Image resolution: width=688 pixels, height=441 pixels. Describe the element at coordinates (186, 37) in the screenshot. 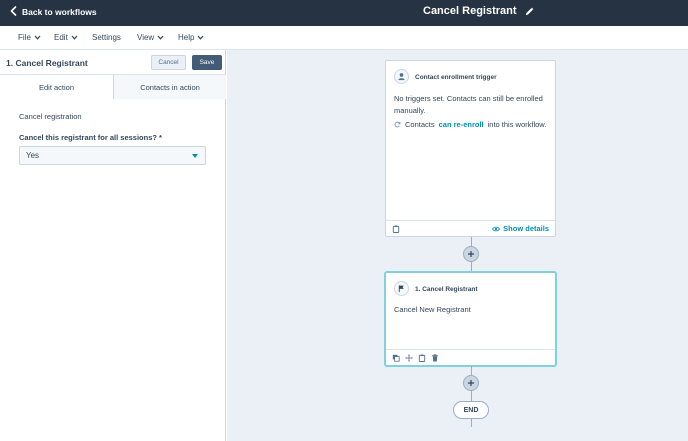

I see `menu-help-label: Help` at that location.